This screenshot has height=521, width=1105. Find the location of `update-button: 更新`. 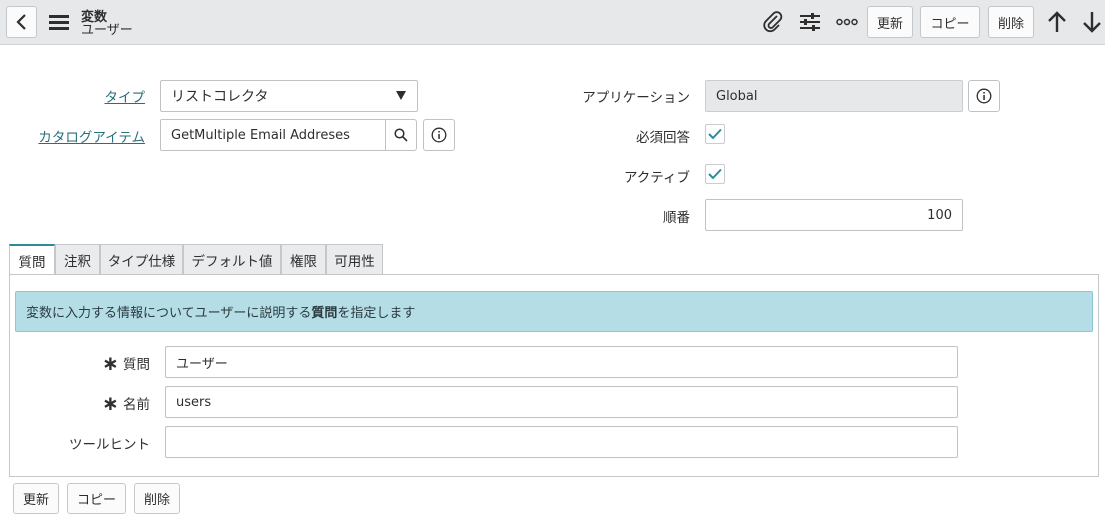

update-button: 更新 is located at coordinates (890, 22).